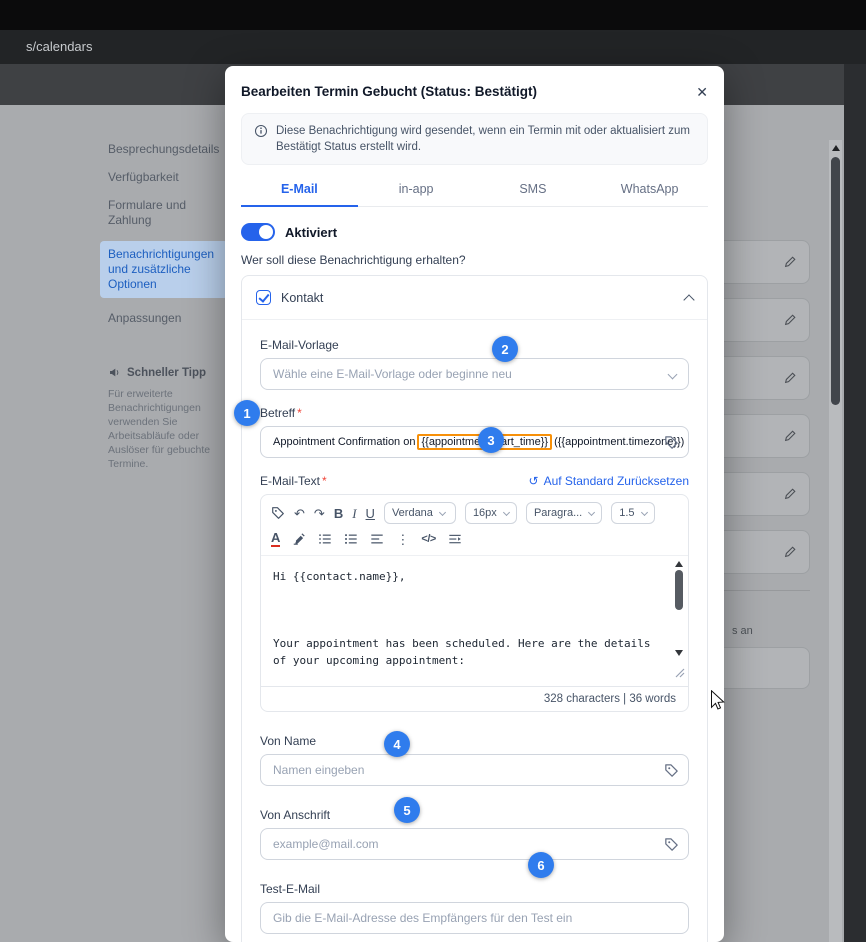 Image resolution: width=866 pixels, height=942 pixels. I want to click on sidebar-item-meeting-details: Besprechungsdetails, so click(167, 149).